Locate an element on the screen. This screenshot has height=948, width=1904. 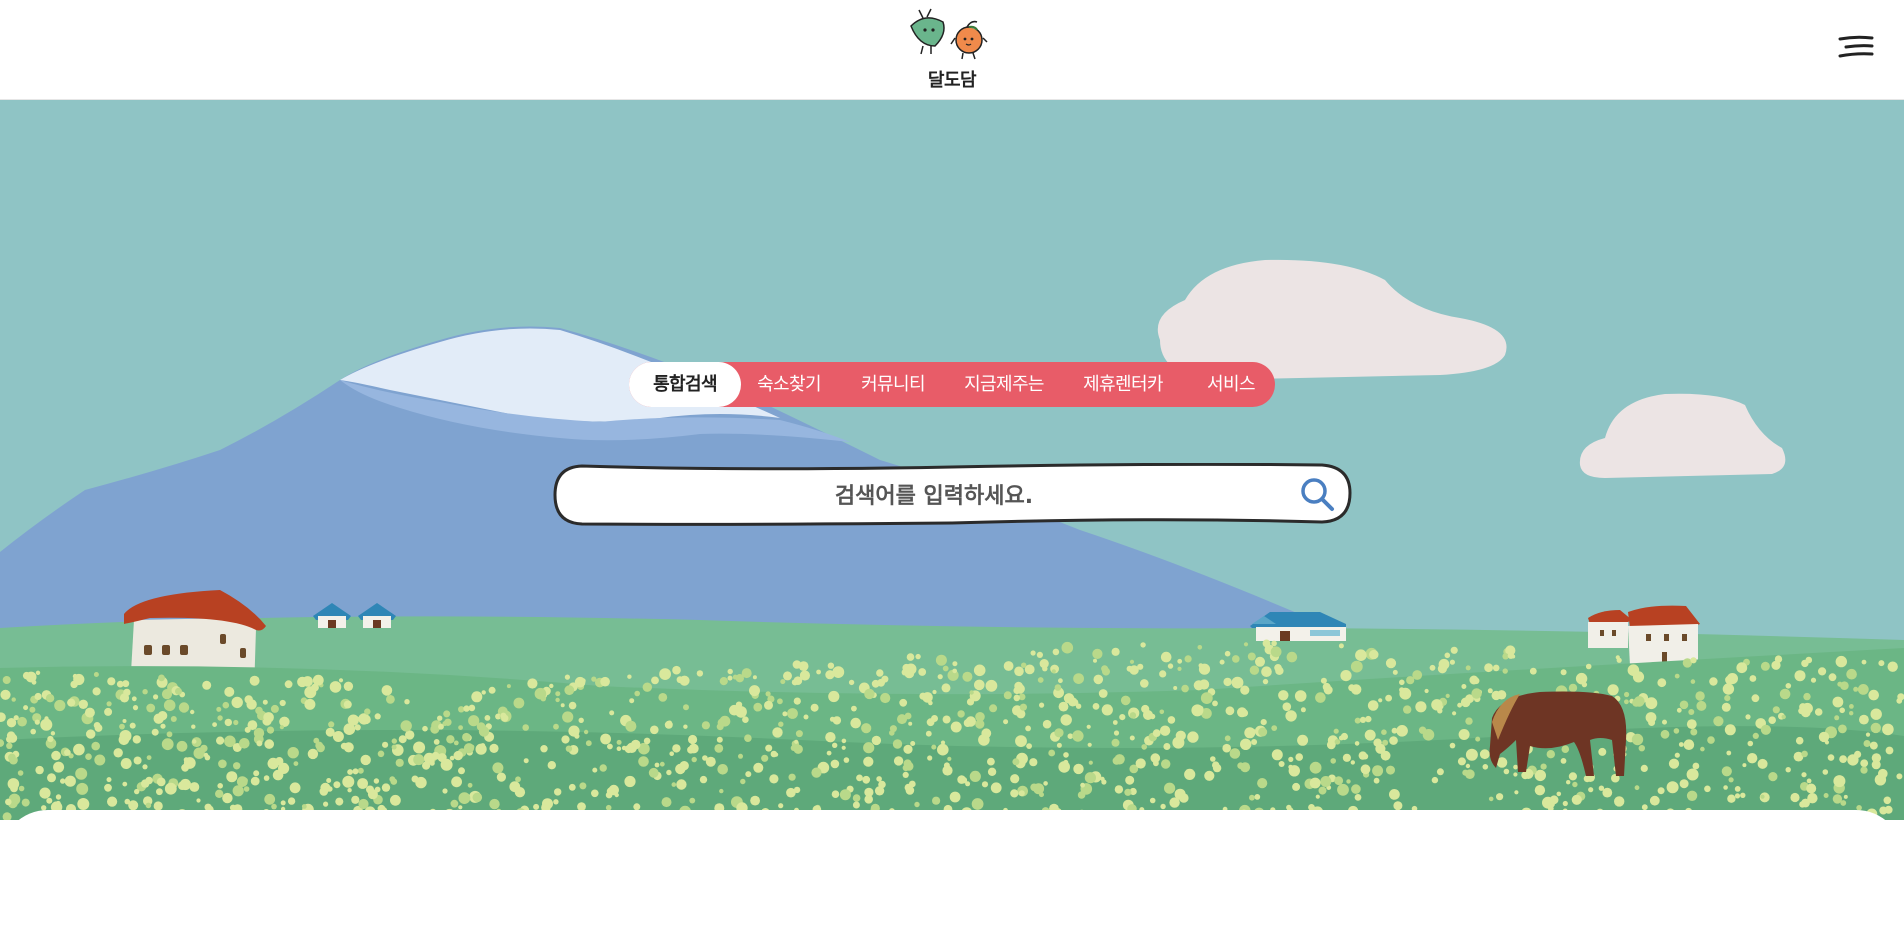
tab-community: 커뮤니티 is located at coordinates (893, 384).